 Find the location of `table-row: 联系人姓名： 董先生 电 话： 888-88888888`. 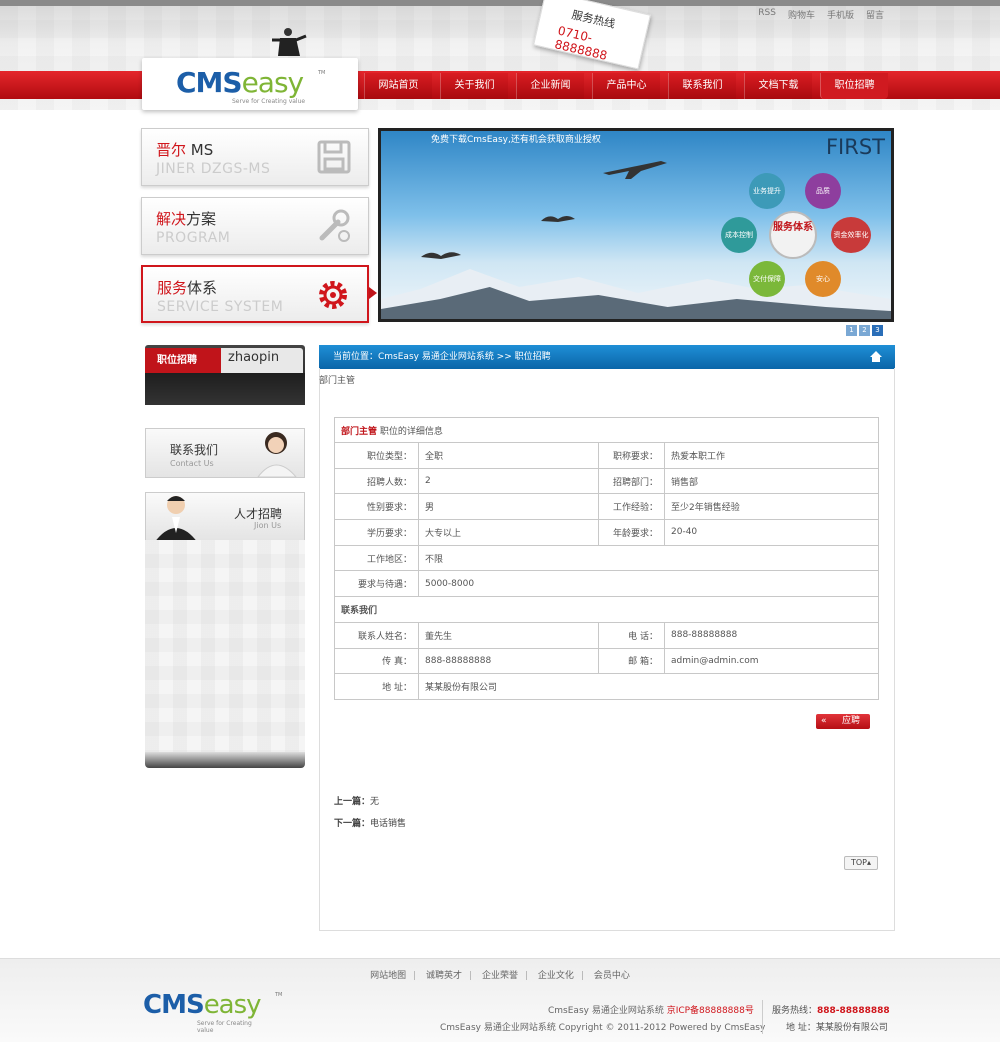

table-row: 联系人姓名： 董先生 电 话： 888-88888888 is located at coordinates (606, 635).